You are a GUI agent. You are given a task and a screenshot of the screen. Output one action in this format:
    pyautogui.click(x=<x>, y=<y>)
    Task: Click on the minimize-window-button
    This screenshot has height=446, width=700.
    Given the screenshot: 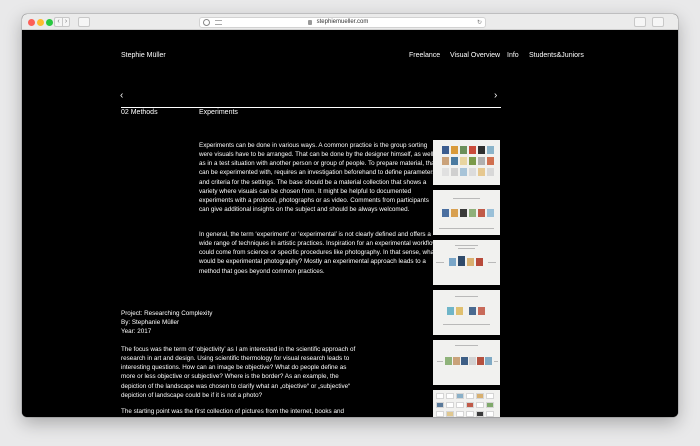 What is the action you would take?
    pyautogui.click(x=40, y=22)
    